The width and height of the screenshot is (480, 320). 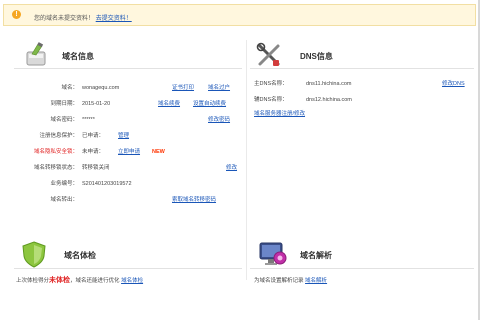 What do you see at coordinates (64, 104) in the screenshot?
I see `row-label: 到期日期：` at bounding box center [64, 104].